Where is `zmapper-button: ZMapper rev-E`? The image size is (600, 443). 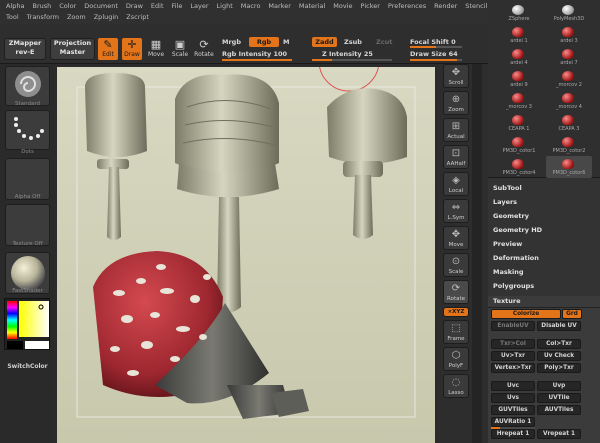 zmapper-button: ZMapper rev-E is located at coordinates (25, 49).